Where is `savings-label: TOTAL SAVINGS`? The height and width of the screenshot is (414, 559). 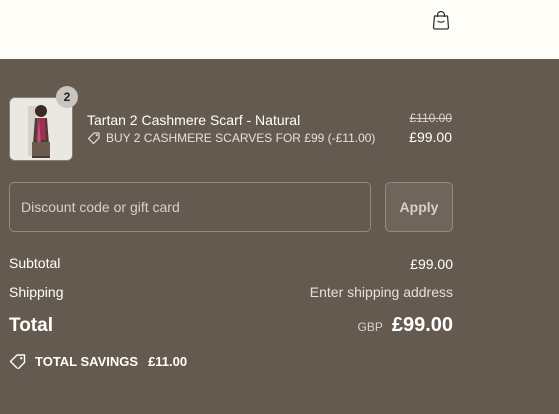
savings-label: TOTAL SAVINGS is located at coordinates (87, 361).